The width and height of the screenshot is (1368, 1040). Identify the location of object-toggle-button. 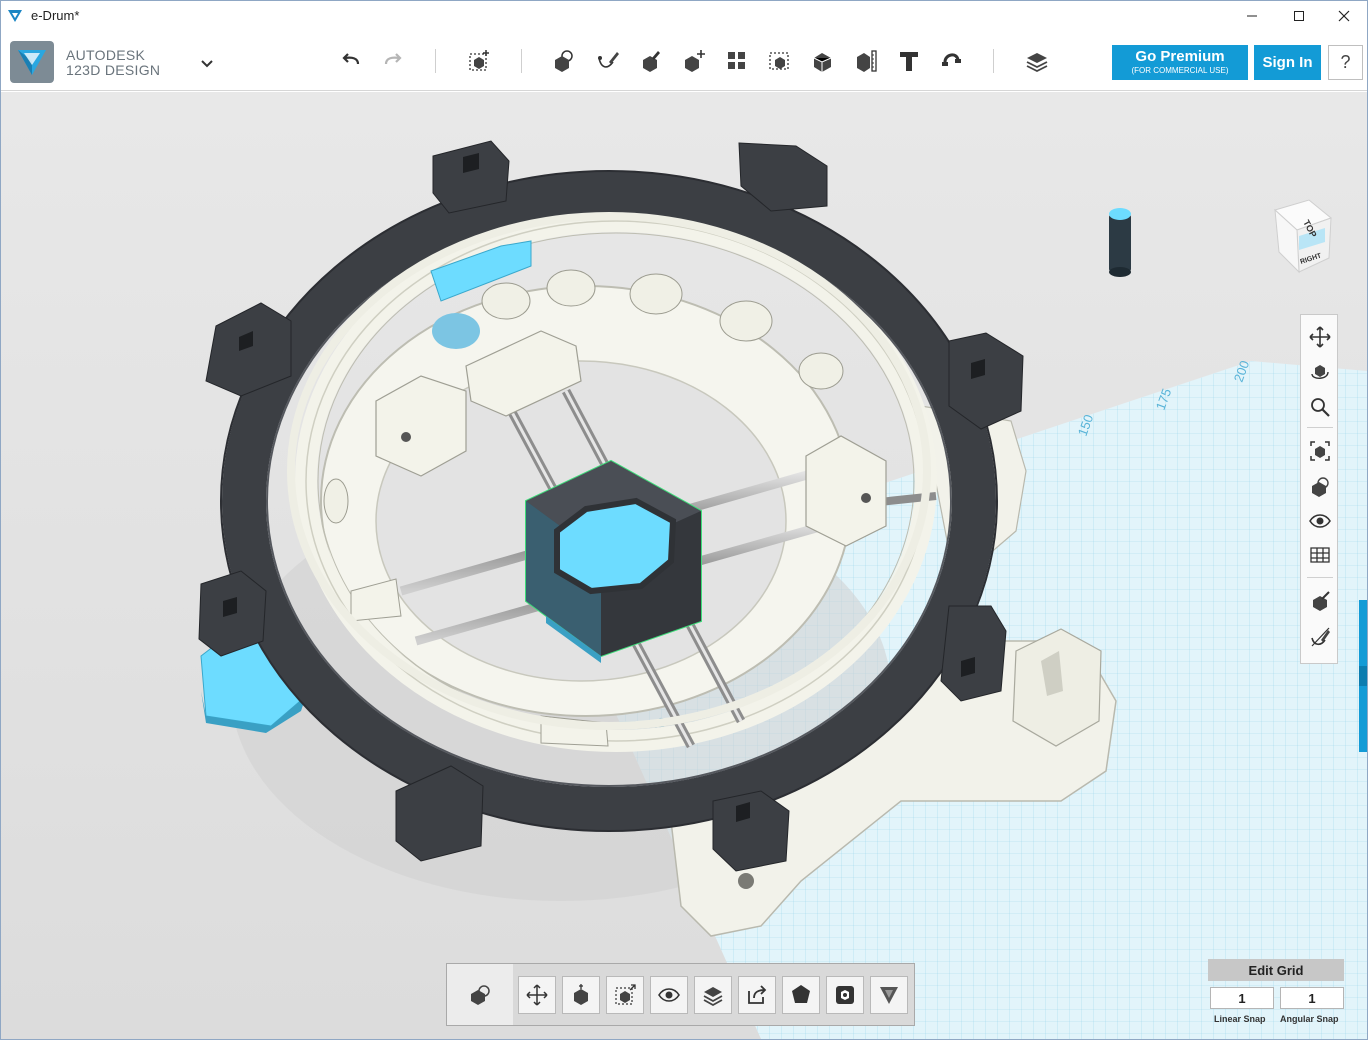
(480, 994).